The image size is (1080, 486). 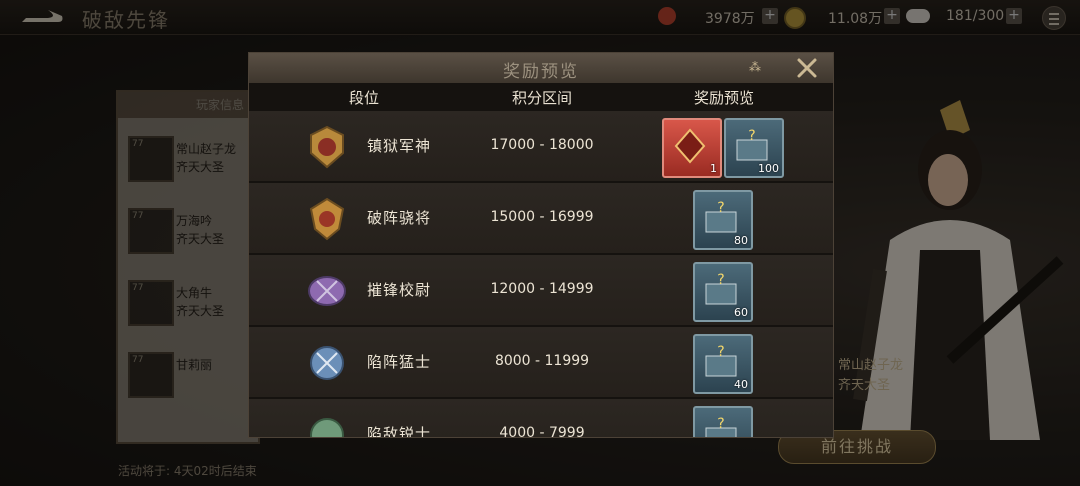 I want to click on reward-quantity: 1, so click(x=713, y=168).